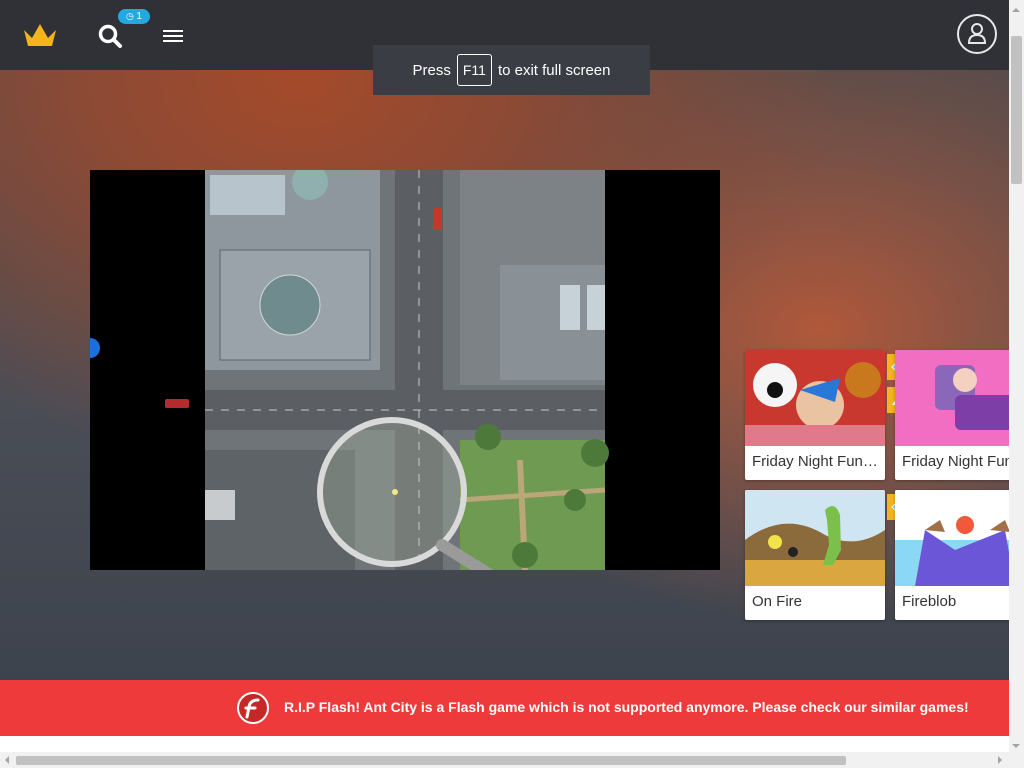  I want to click on game-title: Friday Night Funkin' vs Cuphead, so click(816, 461).